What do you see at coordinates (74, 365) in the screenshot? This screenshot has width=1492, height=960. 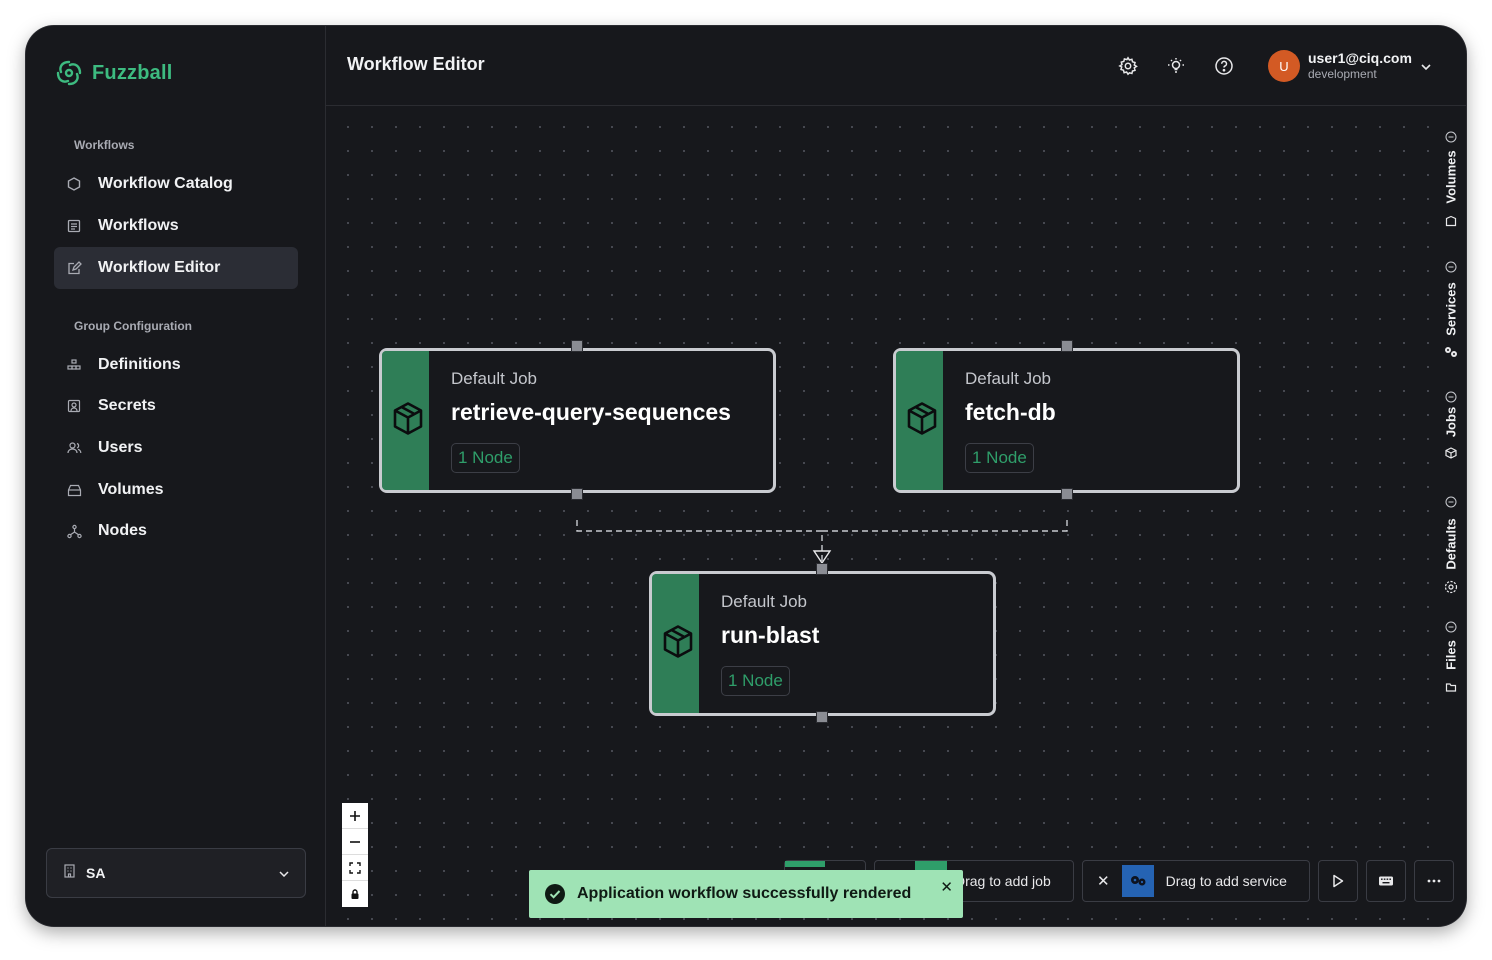 I see `definitions-icon` at bounding box center [74, 365].